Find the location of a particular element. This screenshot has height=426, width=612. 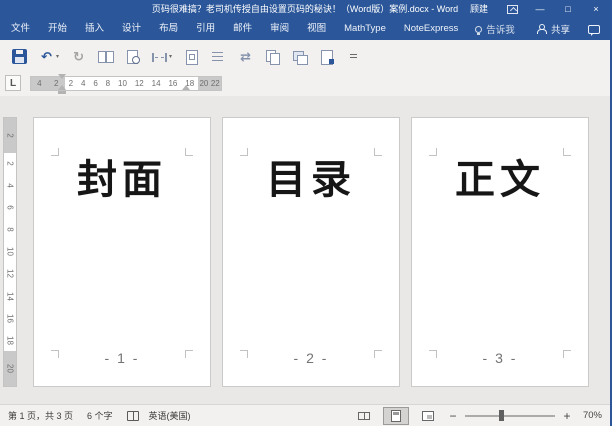

share-label: 共享 is located at coordinates (560, 30).